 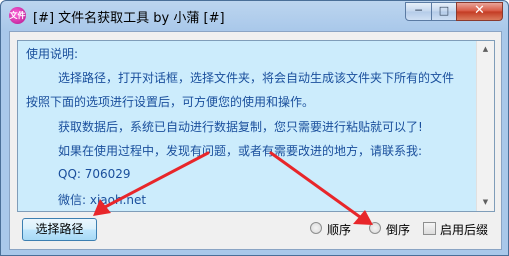 I want to click on scroll-up-icon: ▲, so click(x=485, y=49).